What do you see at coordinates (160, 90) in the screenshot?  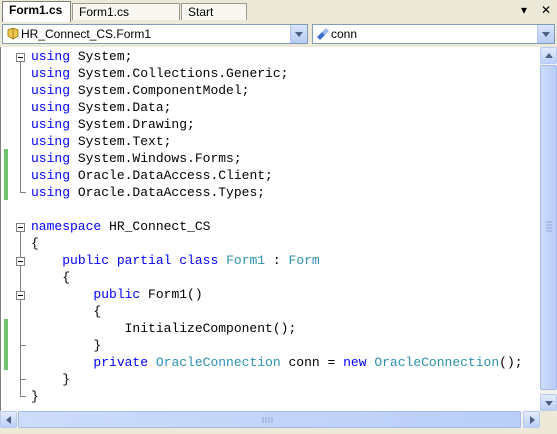 I see `code-token: System.ComponentModel;` at bounding box center [160, 90].